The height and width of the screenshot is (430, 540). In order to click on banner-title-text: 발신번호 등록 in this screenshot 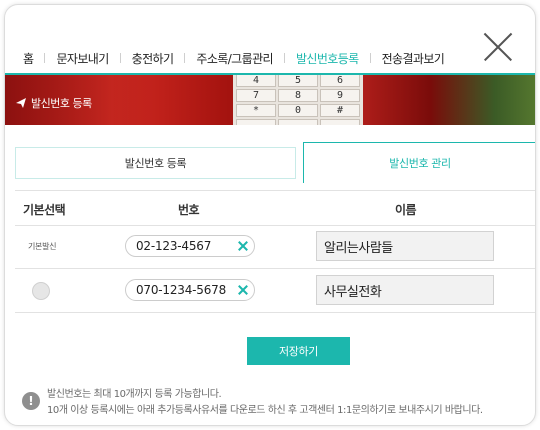, I will do `click(61, 103)`.